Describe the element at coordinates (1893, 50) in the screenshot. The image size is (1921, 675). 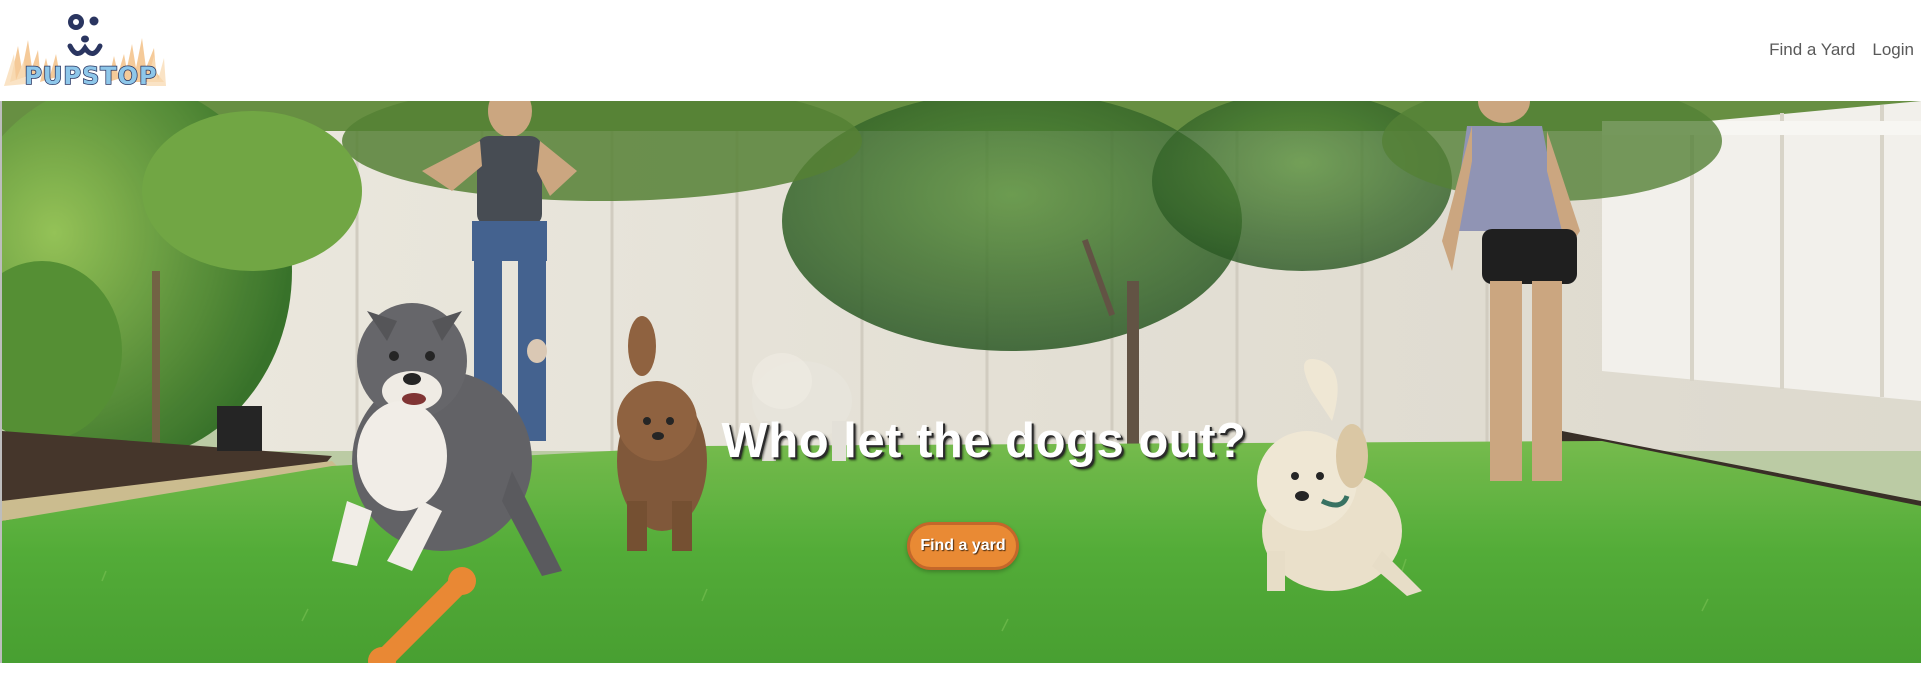
I see `nav-login: Login` at that location.